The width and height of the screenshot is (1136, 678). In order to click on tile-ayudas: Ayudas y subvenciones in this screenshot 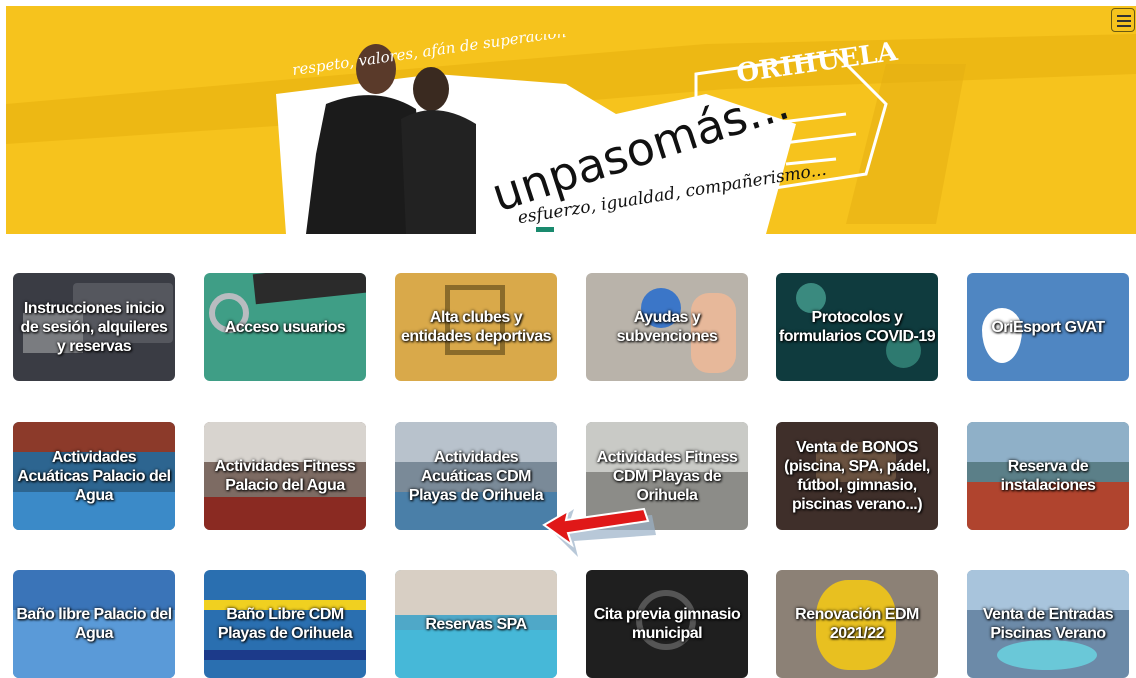, I will do `click(667, 327)`.